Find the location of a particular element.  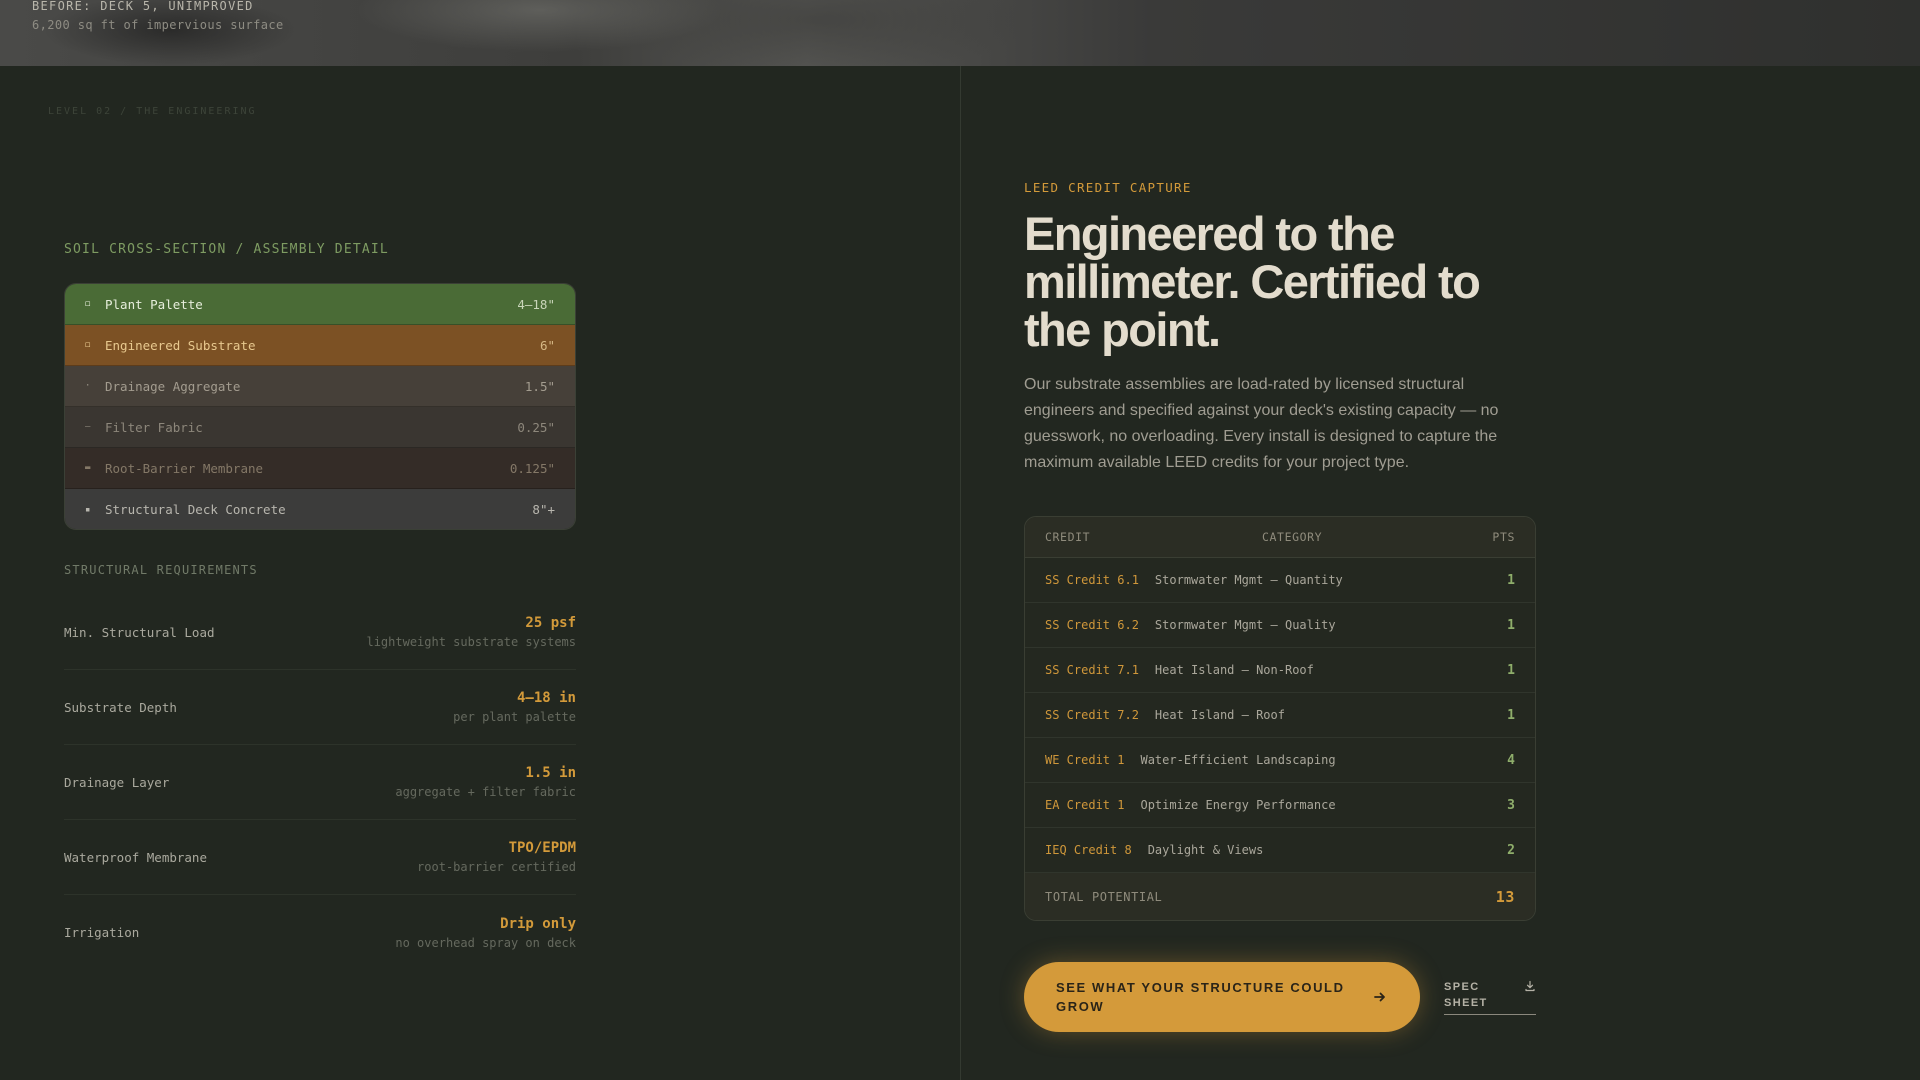

layer-marker-icon: — is located at coordinates (88, 427).